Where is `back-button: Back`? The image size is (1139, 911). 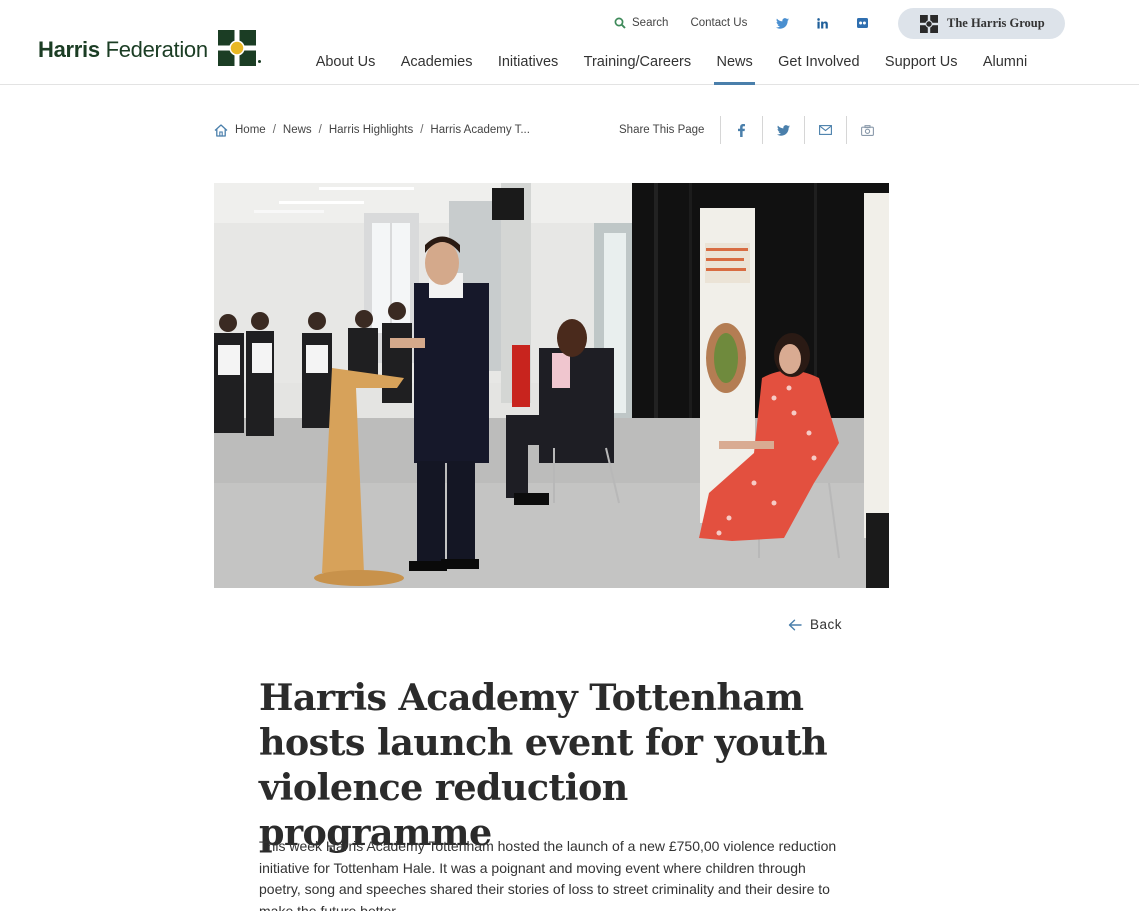
back-button: Back is located at coordinates (815, 624).